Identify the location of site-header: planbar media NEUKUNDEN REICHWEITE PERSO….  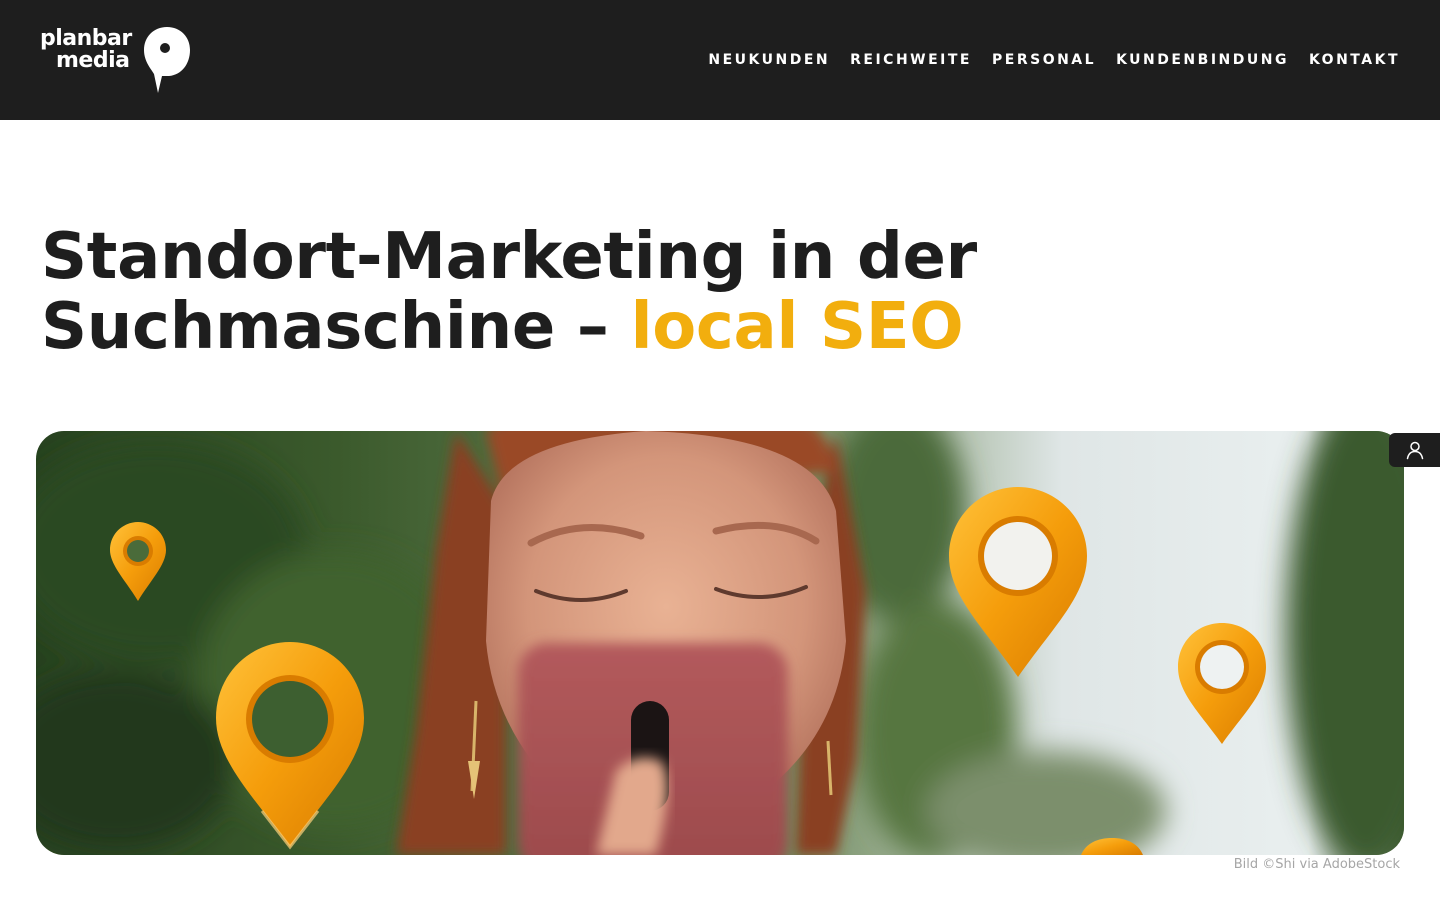
(720, 60).